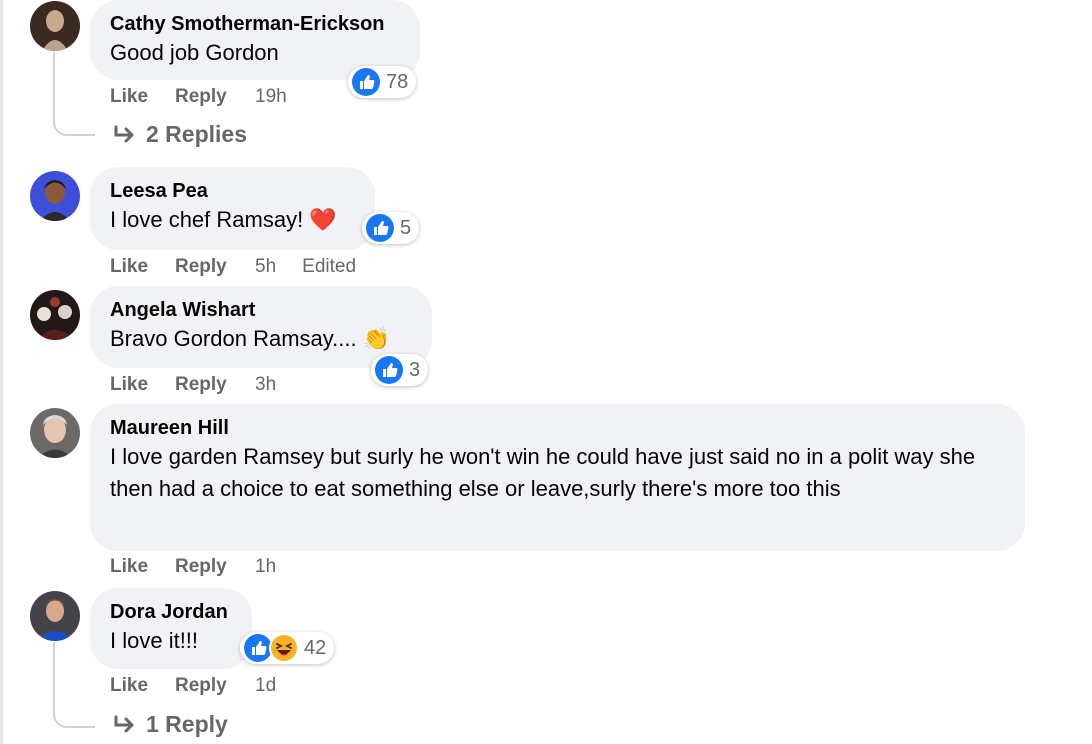 The width and height of the screenshot is (1092, 744). What do you see at coordinates (223, 219) in the screenshot?
I see `comment-text: I love chef Ramsay! ❤️` at bounding box center [223, 219].